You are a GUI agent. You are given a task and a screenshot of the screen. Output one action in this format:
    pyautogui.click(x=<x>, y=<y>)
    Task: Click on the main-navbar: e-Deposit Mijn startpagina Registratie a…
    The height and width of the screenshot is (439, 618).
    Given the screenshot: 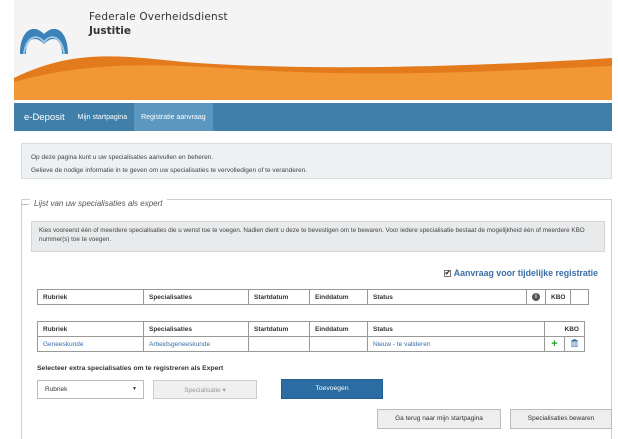 What is the action you would take?
    pyautogui.click(x=313, y=117)
    